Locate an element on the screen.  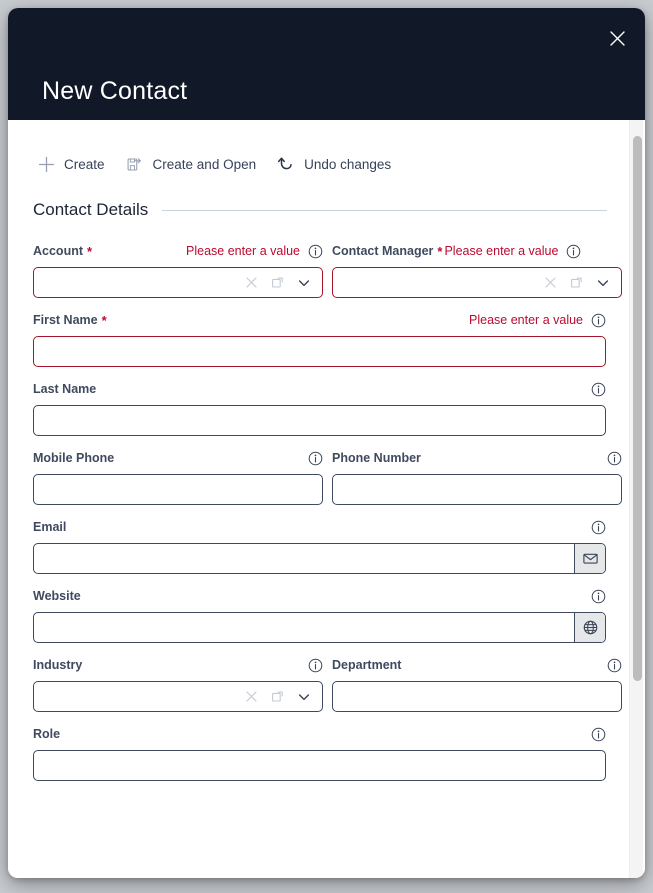
create-button-label: Create is located at coordinates (84, 164).